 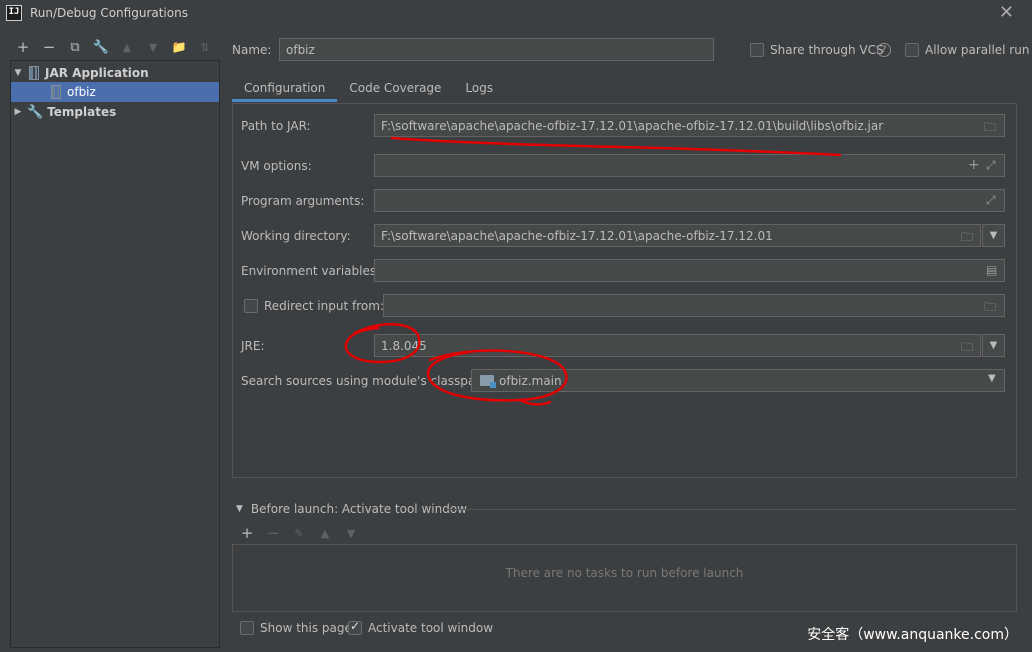 I want to click on collapse-arrow-icon: ▶, so click(x=18, y=112).